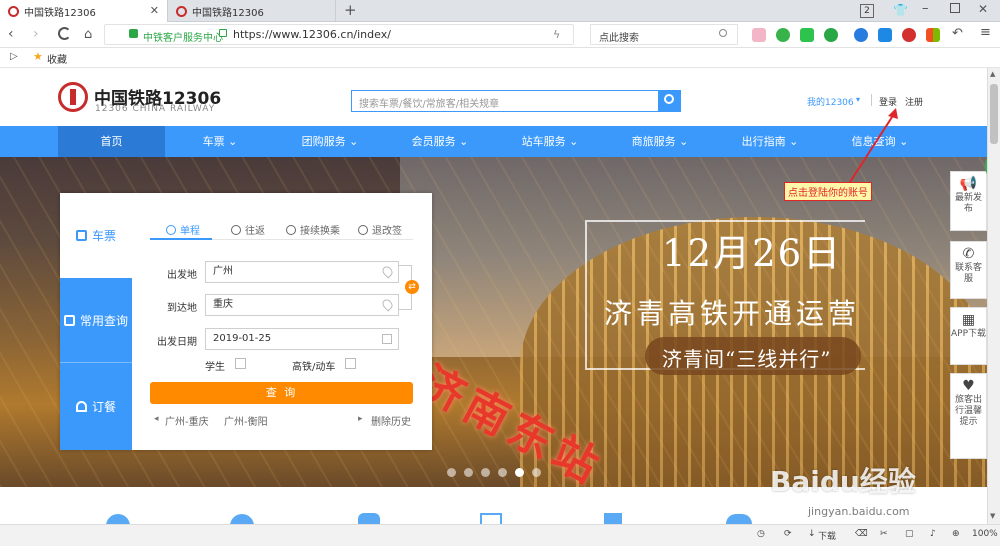 Image resolution: width=1000 pixels, height=546 pixels. Describe the element at coordinates (914, 101) in the screenshot. I see `register-link: 注册` at that location.